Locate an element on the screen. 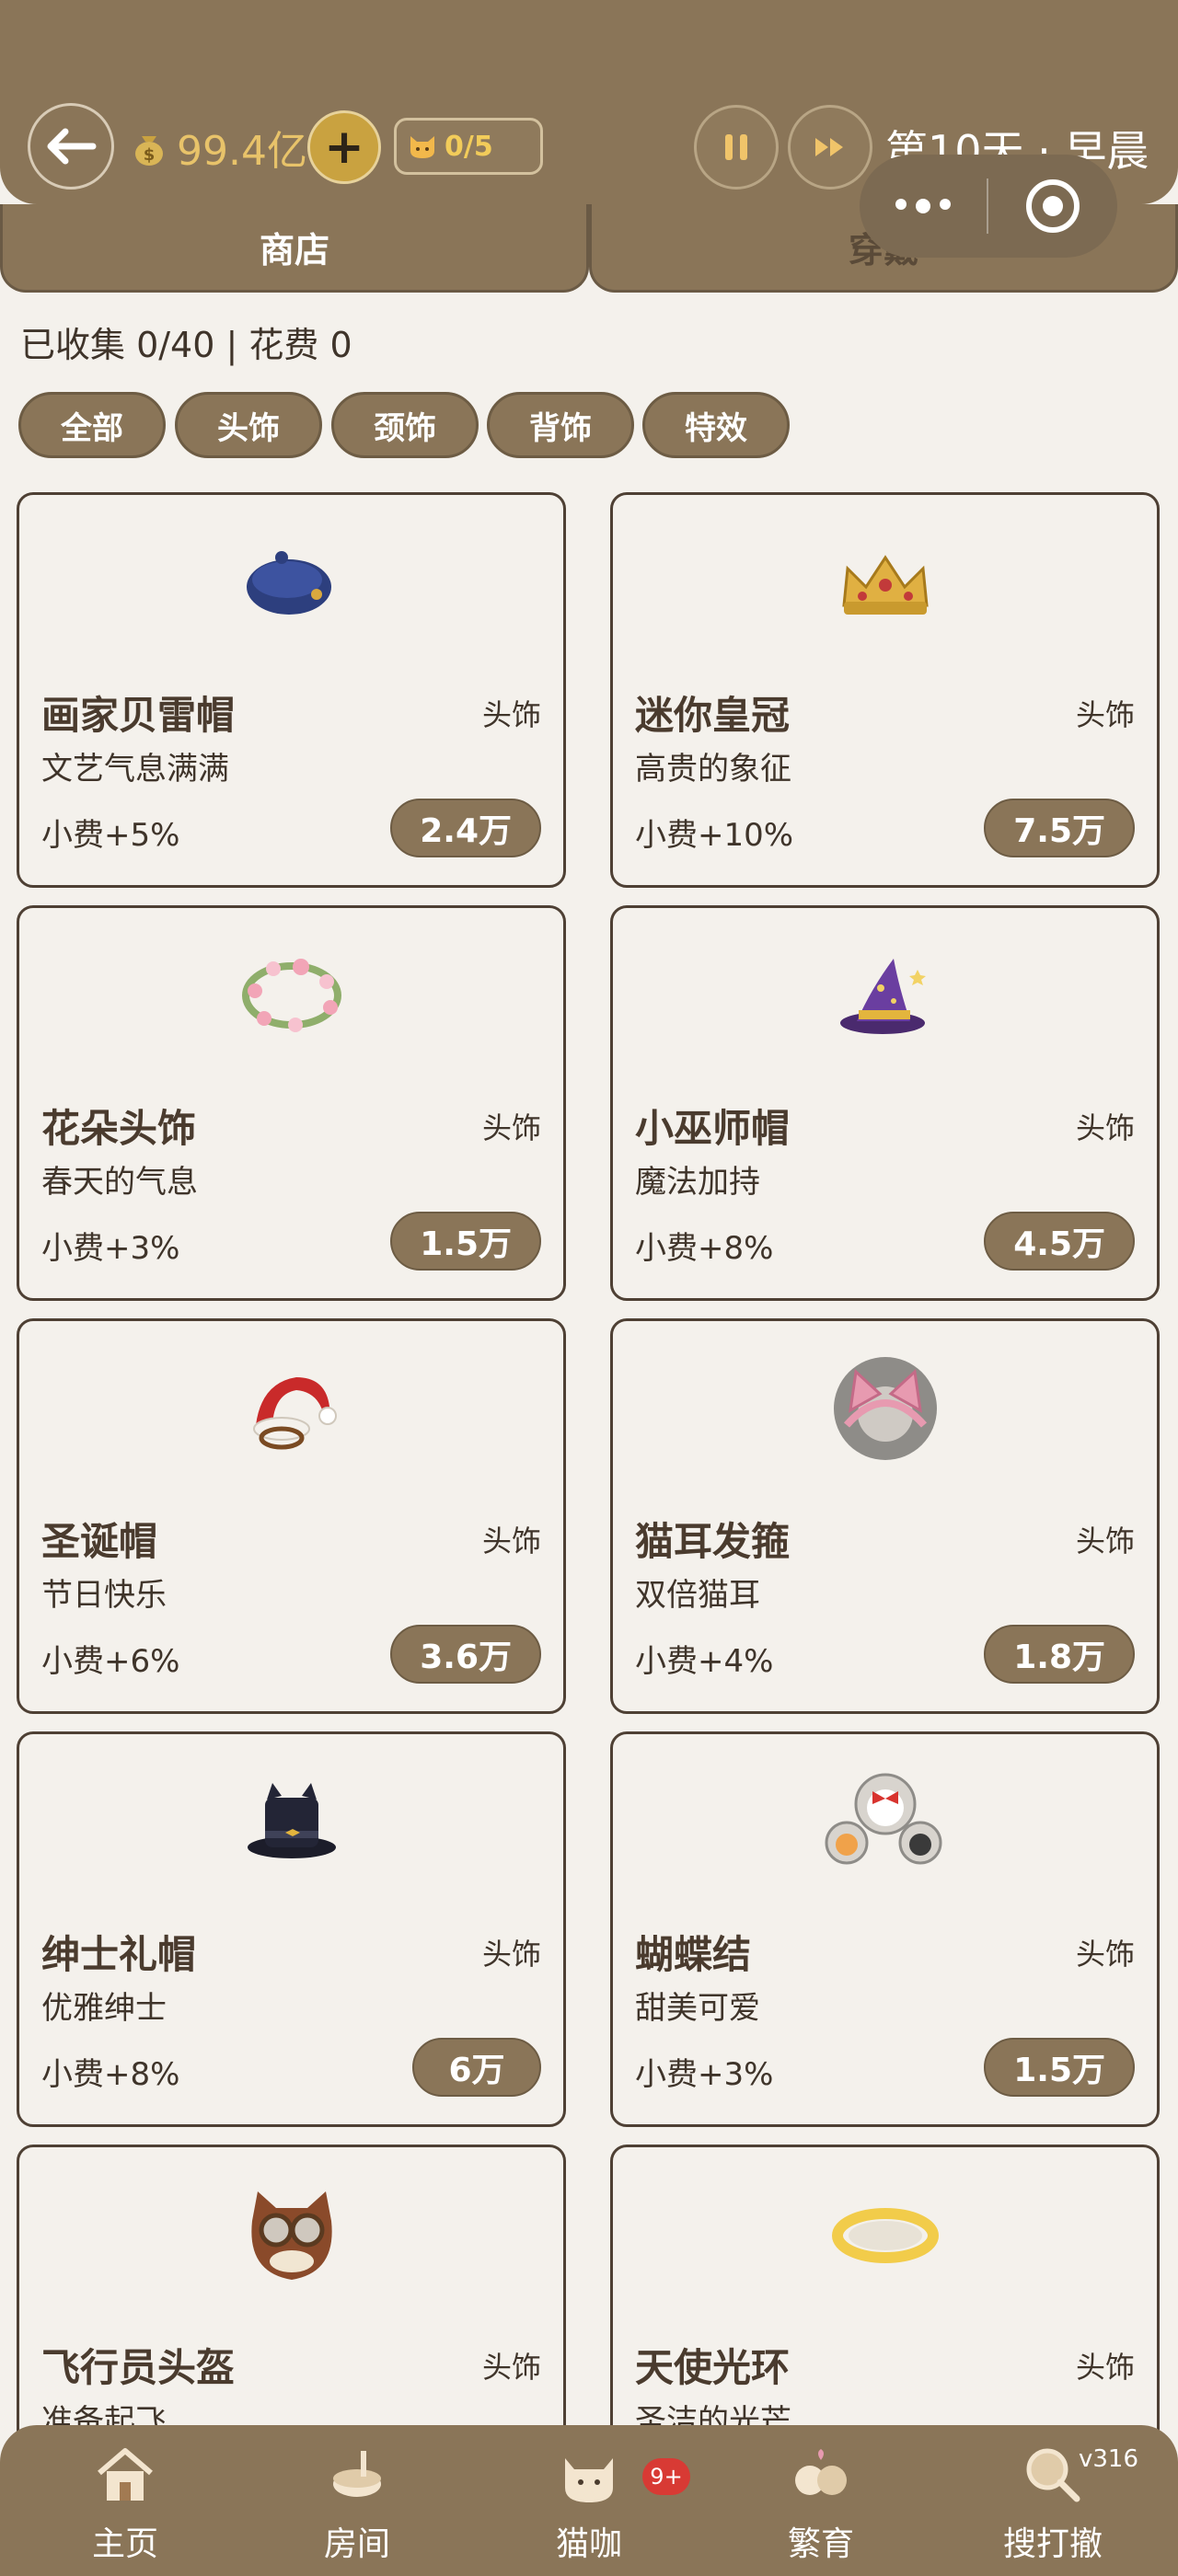 The width and height of the screenshot is (1178, 2576). miniprogram-capsule is located at coordinates (989, 206).